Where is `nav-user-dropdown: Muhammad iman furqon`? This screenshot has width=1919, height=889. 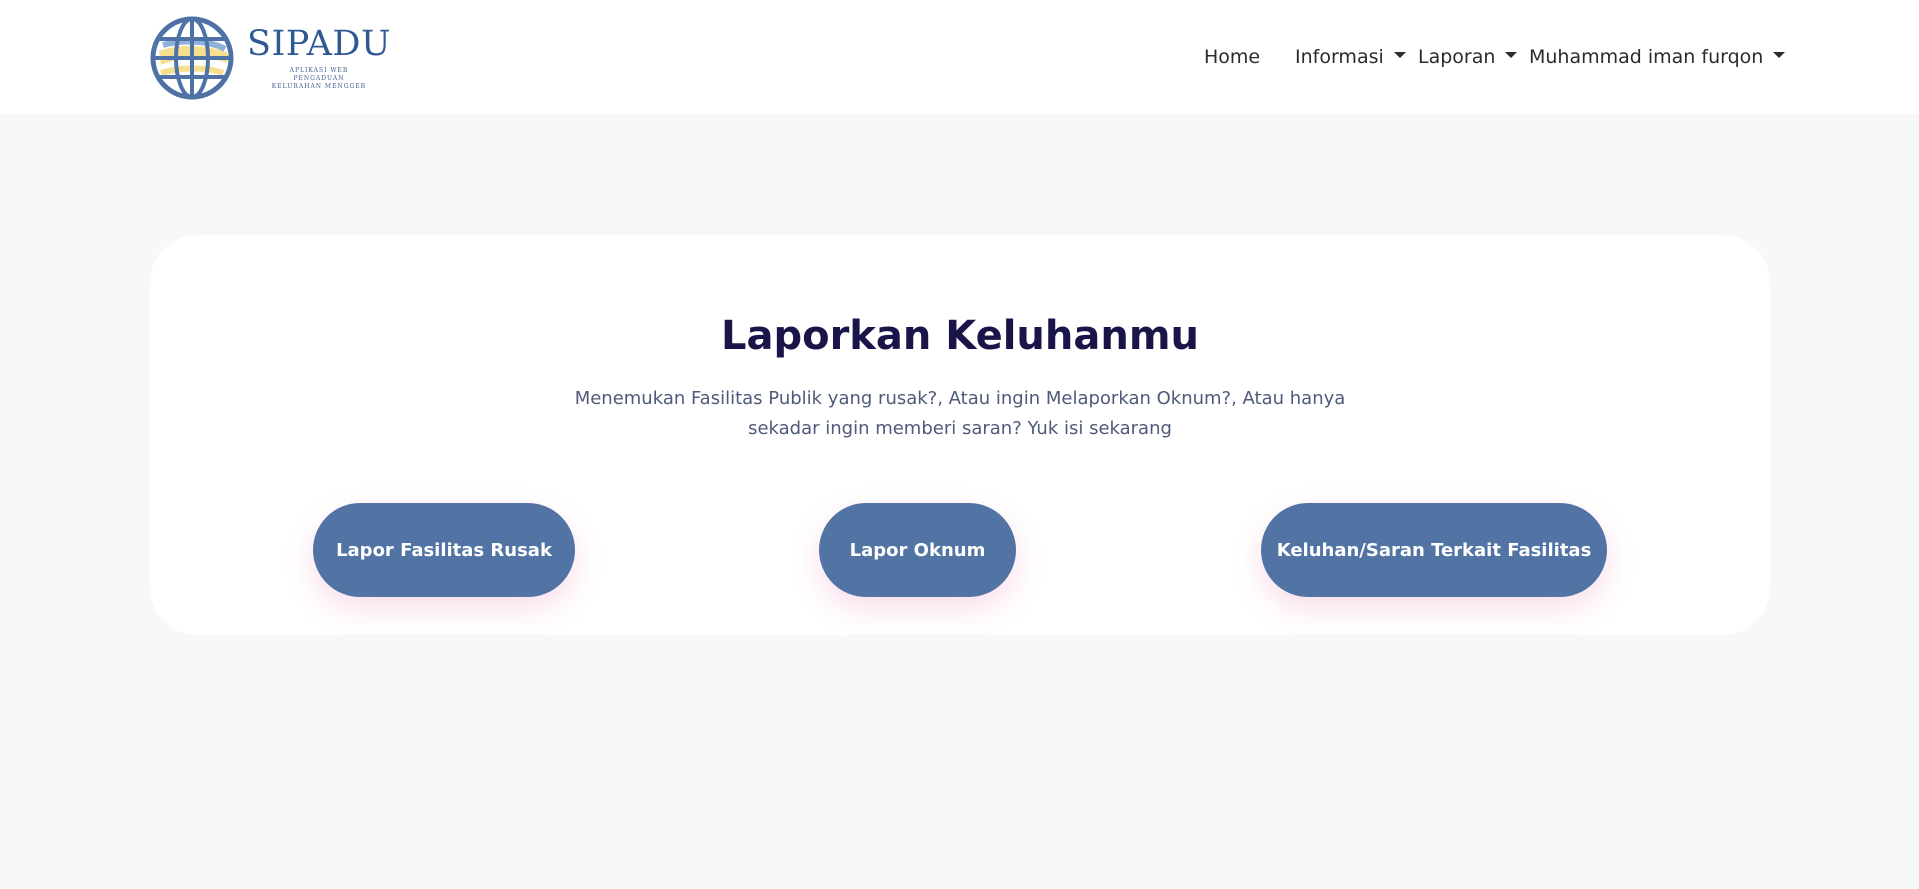
nav-user-dropdown: Muhammad iman furqon is located at coordinates (1657, 57).